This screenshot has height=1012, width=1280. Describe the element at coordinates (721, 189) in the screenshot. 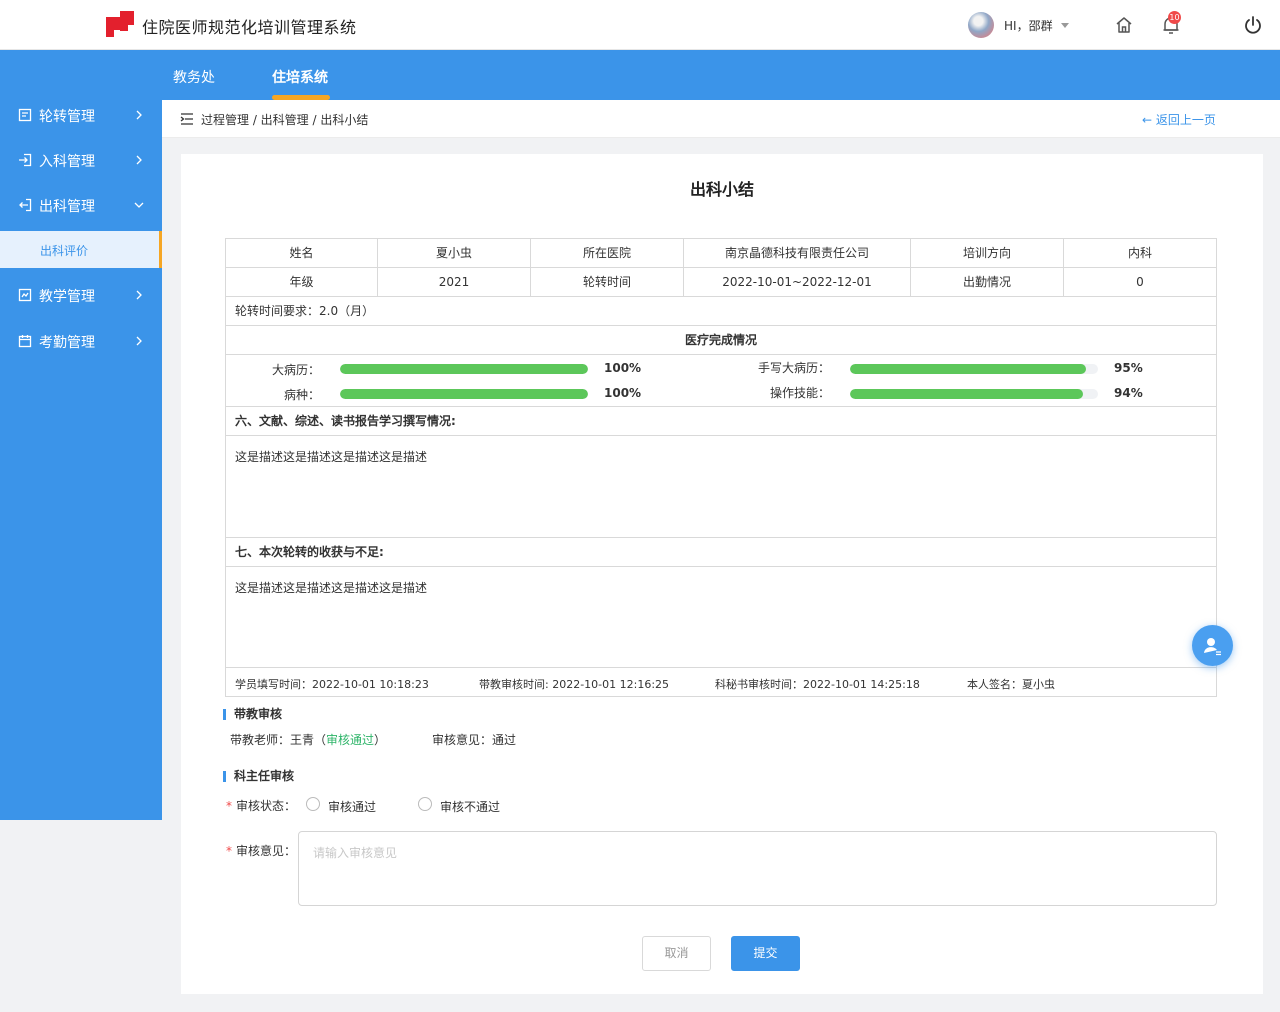

I see `page-title: 出科小结` at that location.